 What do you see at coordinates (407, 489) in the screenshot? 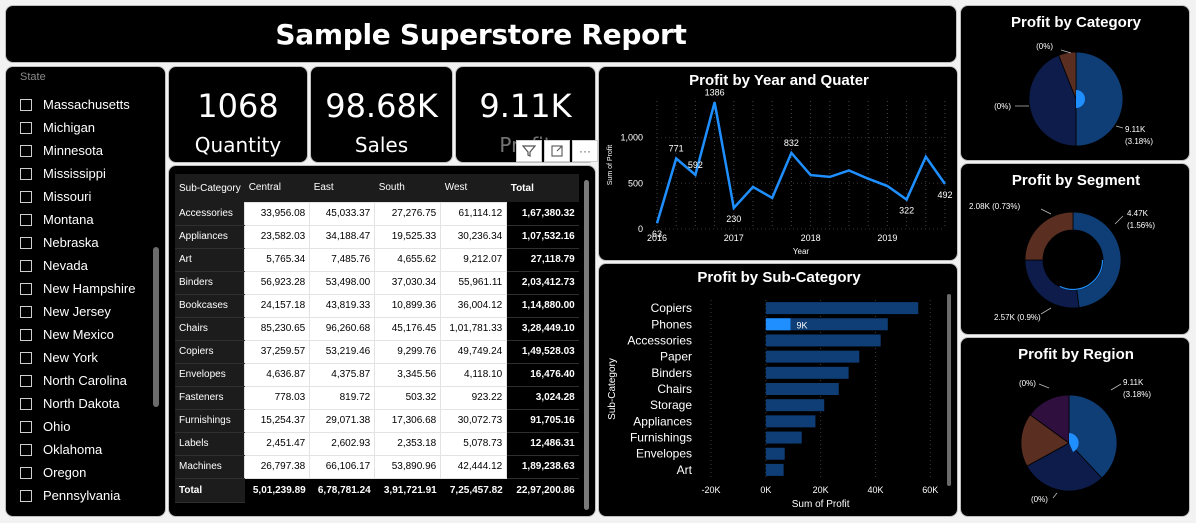
I see `total-cell: 3,91,721.91` at bounding box center [407, 489].